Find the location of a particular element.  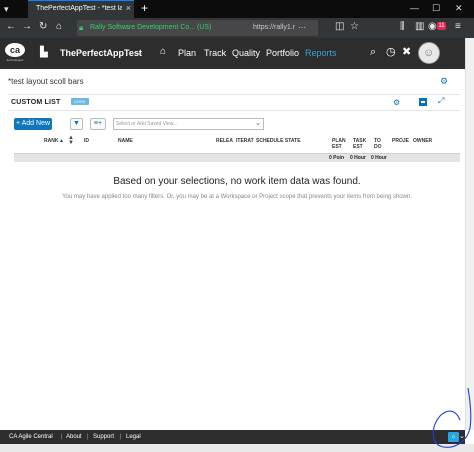

ink-stroke is located at coordinates (452, 417).